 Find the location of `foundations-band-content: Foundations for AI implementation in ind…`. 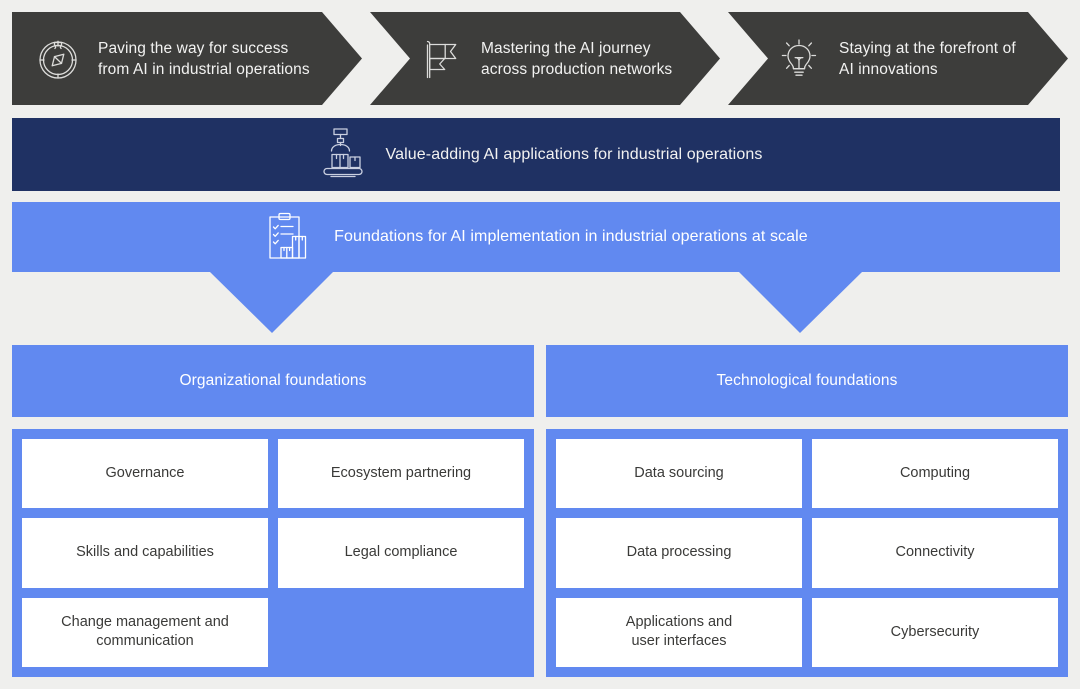

foundations-band-content: Foundations for AI implementation in ind… is located at coordinates (536, 237).